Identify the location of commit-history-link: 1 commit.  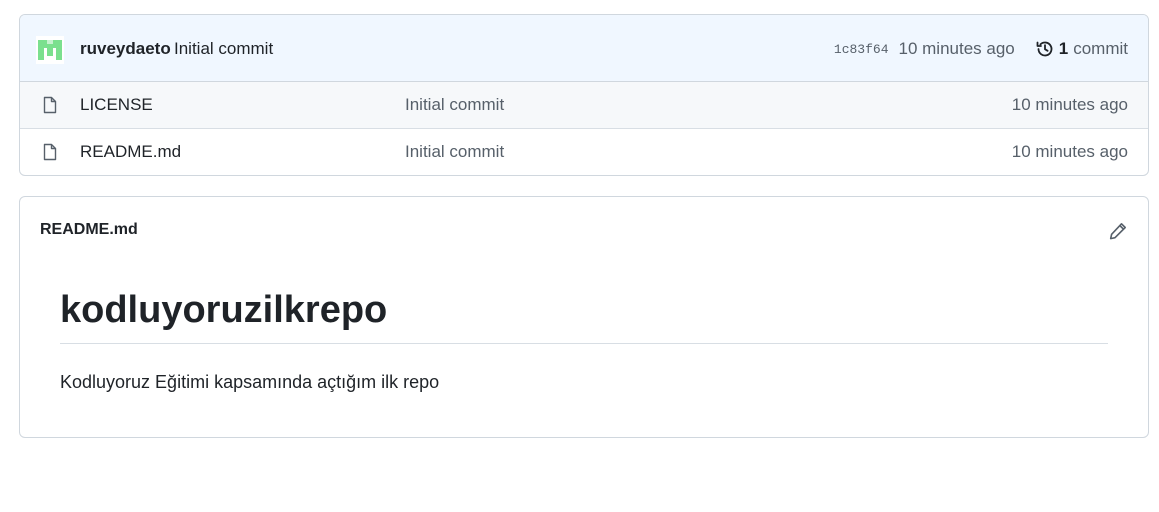
(1081, 49).